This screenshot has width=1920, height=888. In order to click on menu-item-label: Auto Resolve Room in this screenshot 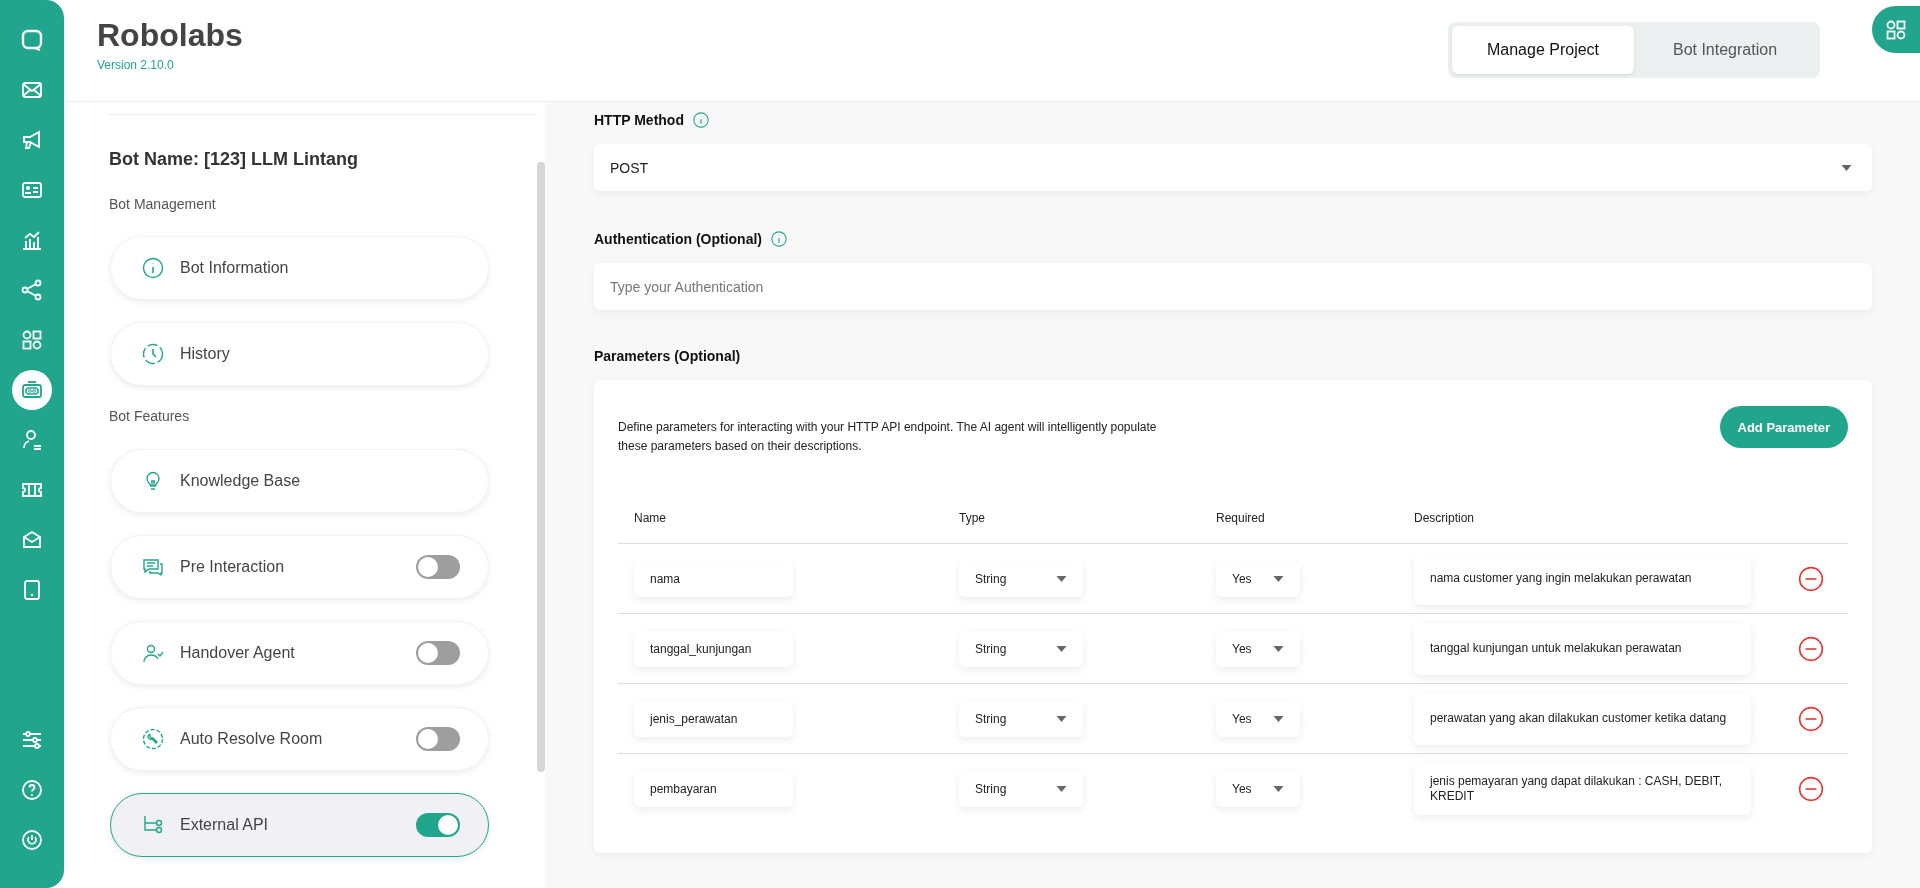, I will do `click(252, 739)`.